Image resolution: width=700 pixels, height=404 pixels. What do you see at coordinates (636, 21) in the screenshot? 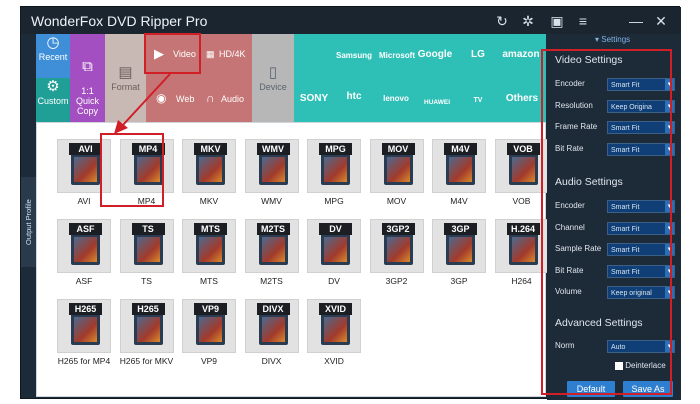
I see `minimize-button: —` at bounding box center [636, 21].